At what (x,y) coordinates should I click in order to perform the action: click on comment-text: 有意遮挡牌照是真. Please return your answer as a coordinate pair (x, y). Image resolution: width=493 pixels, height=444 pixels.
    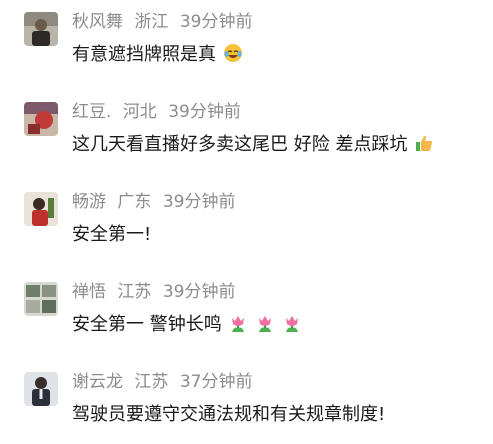
    Looking at the image, I should click on (144, 54).